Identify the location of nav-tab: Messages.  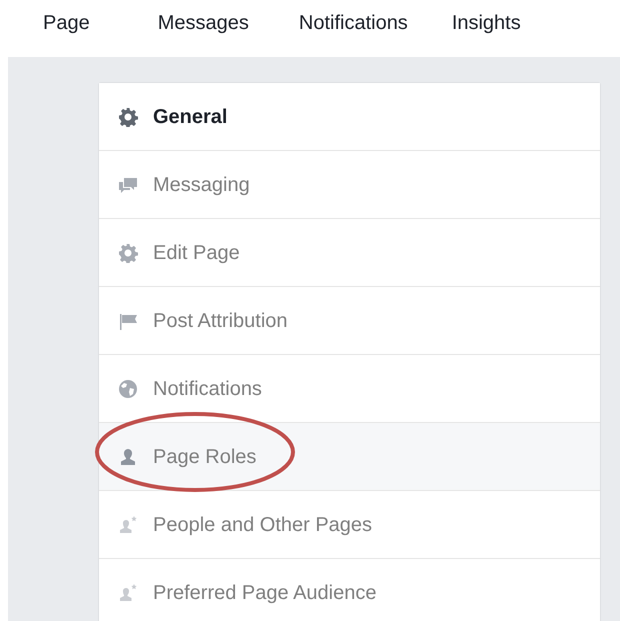
(203, 23).